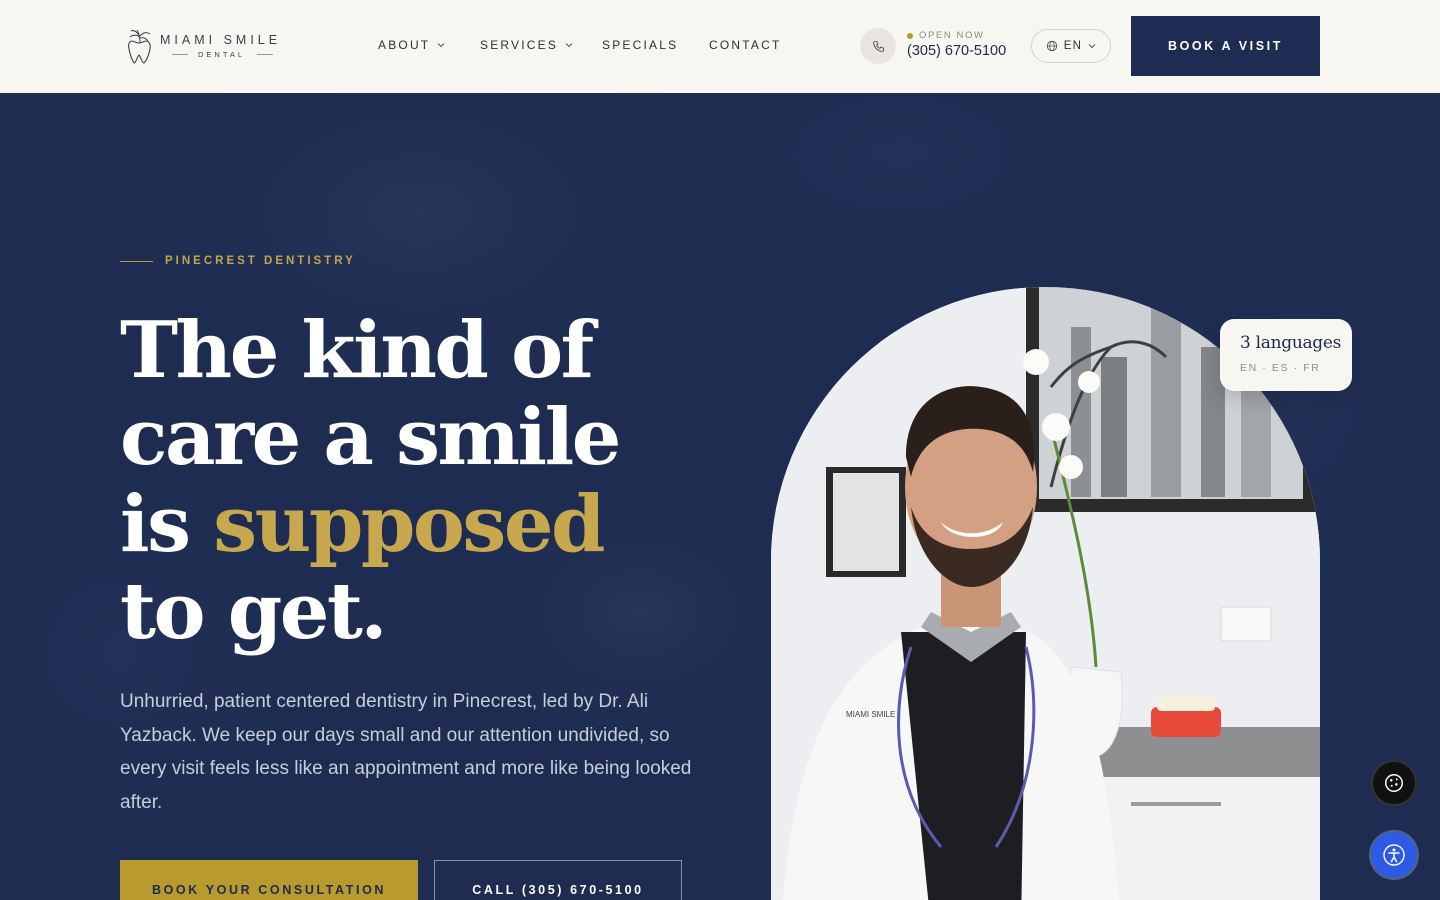 The image size is (1440, 900). I want to click on language-selector: EN, so click(1071, 46).